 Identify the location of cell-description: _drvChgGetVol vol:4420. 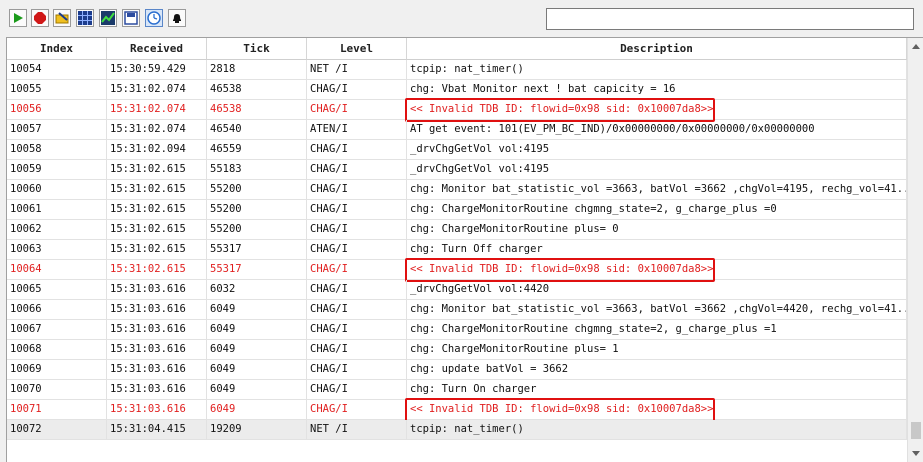
(657, 290).